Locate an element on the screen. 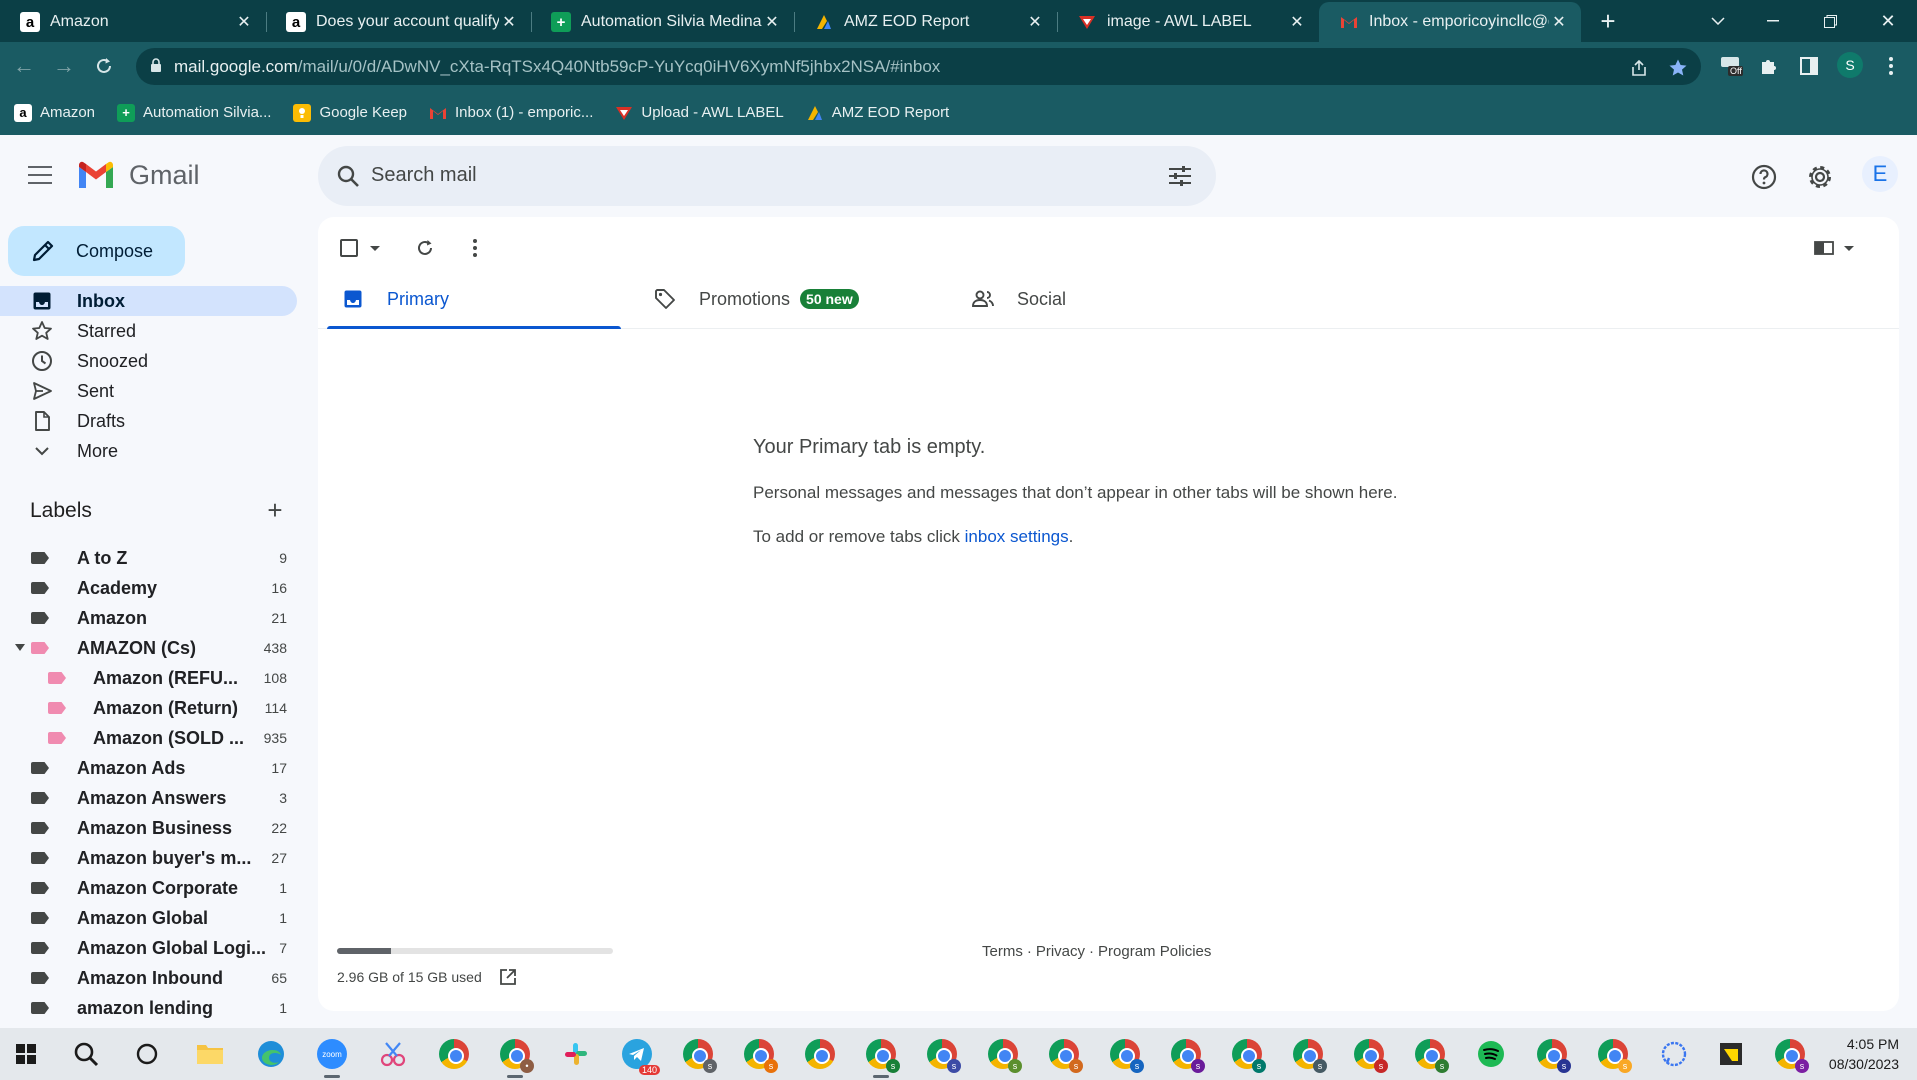  search-mail-bar: Search mail is located at coordinates (767, 176).